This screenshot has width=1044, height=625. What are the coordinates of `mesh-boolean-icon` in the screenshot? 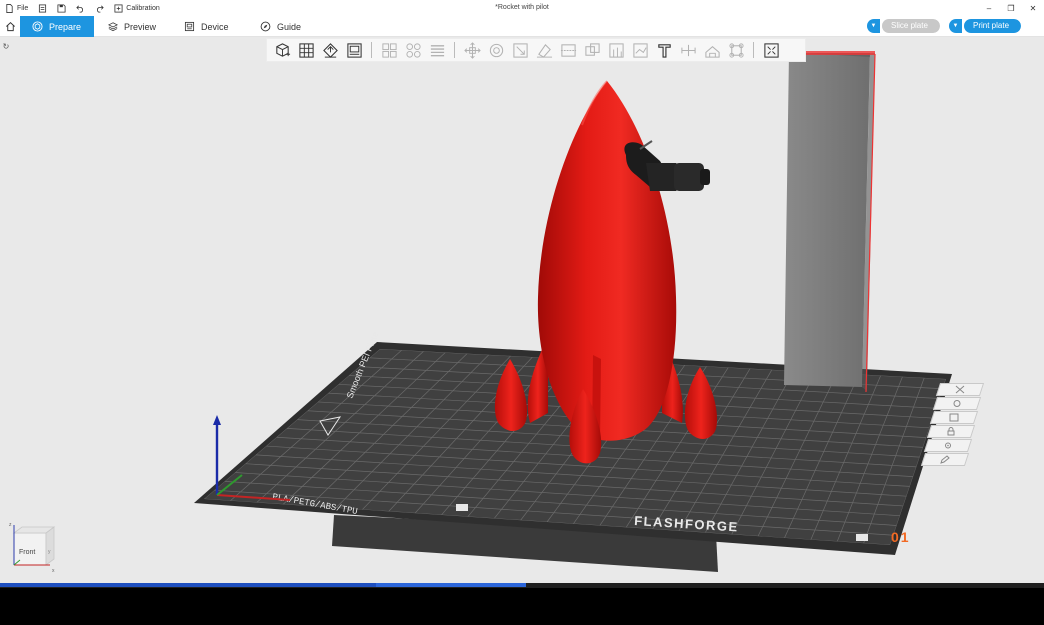 It's located at (592, 49).